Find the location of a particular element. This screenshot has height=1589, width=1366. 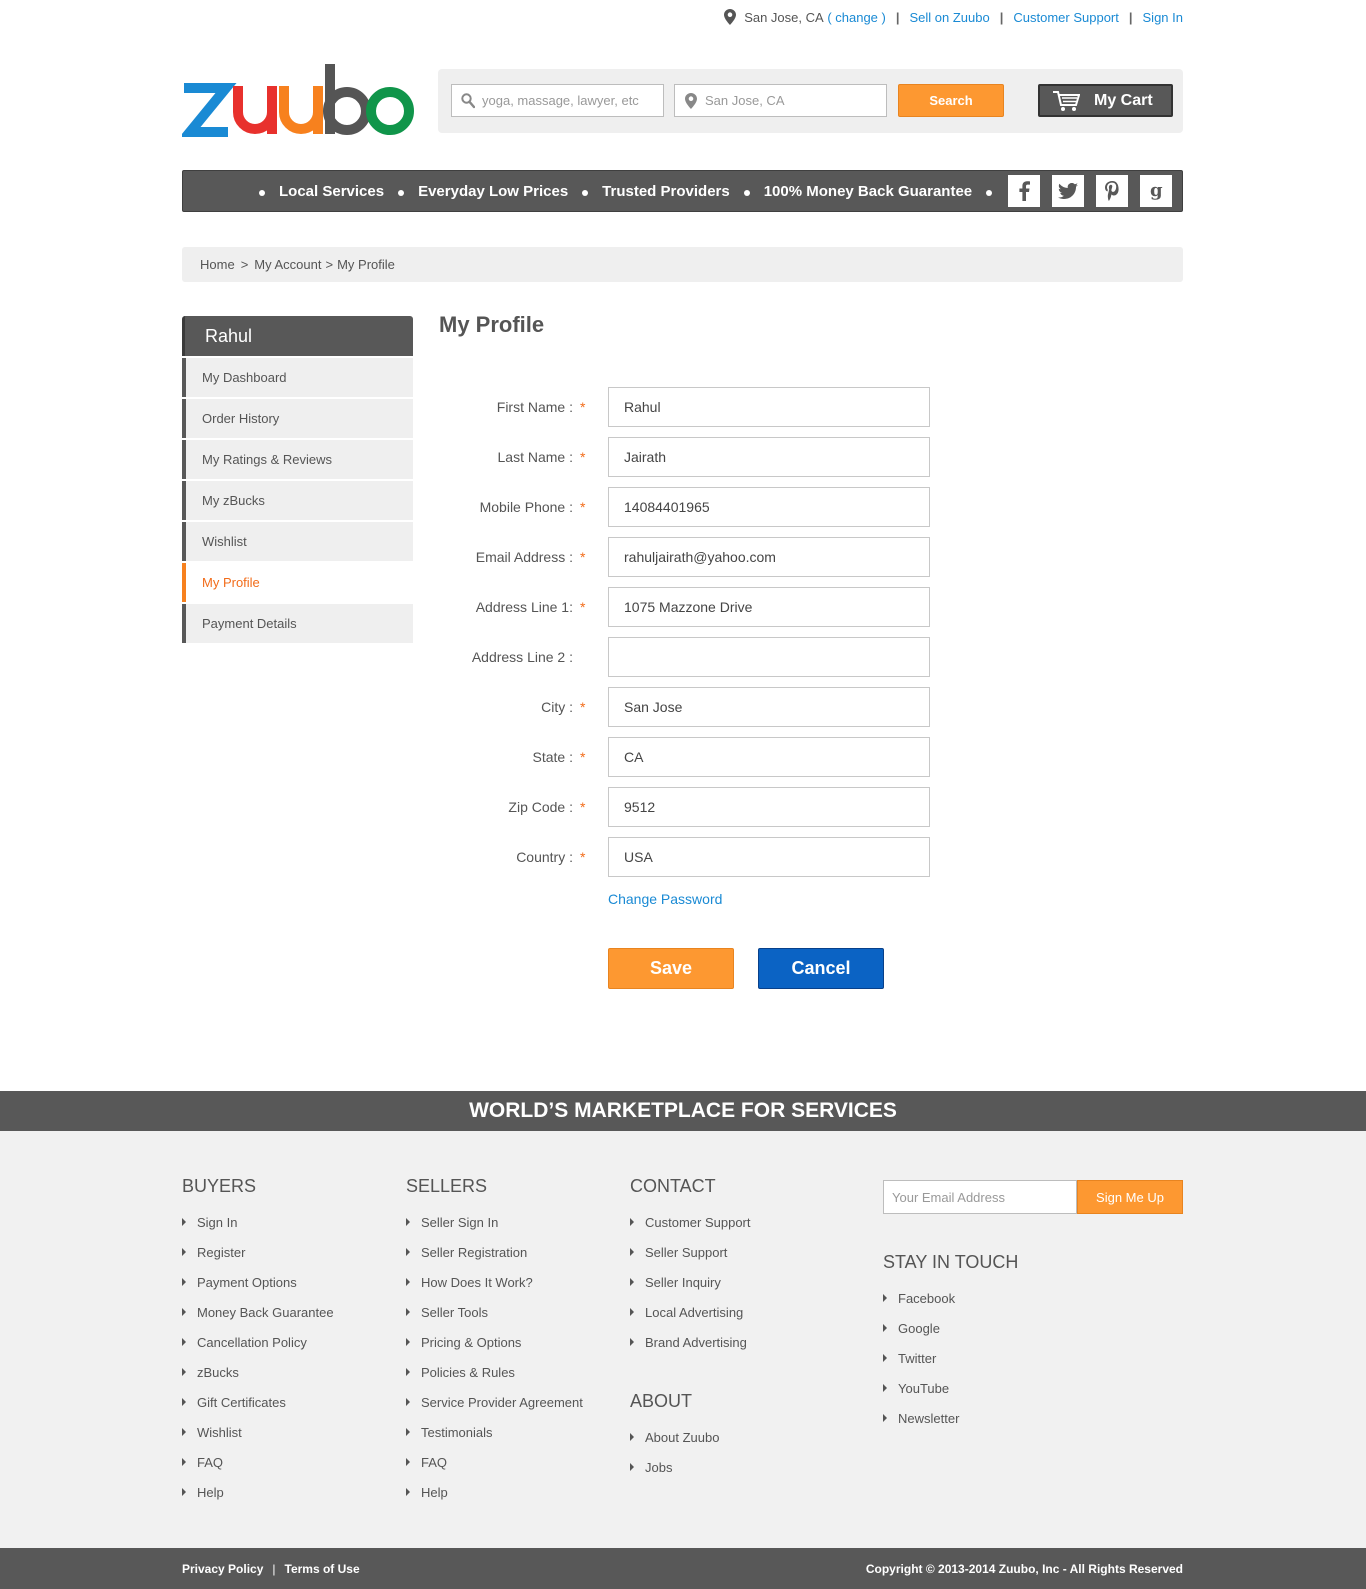

footer-sellers-title: SELLERS is located at coordinates (447, 1186).